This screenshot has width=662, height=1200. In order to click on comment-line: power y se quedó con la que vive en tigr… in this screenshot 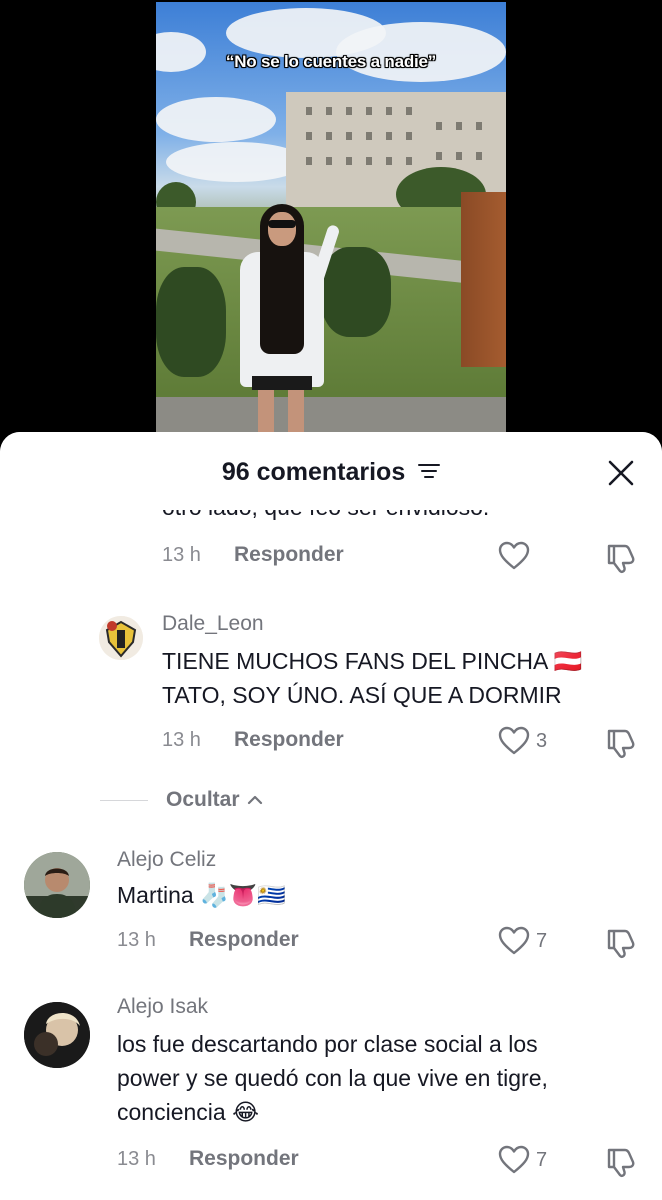, I will do `click(332, 1078)`.